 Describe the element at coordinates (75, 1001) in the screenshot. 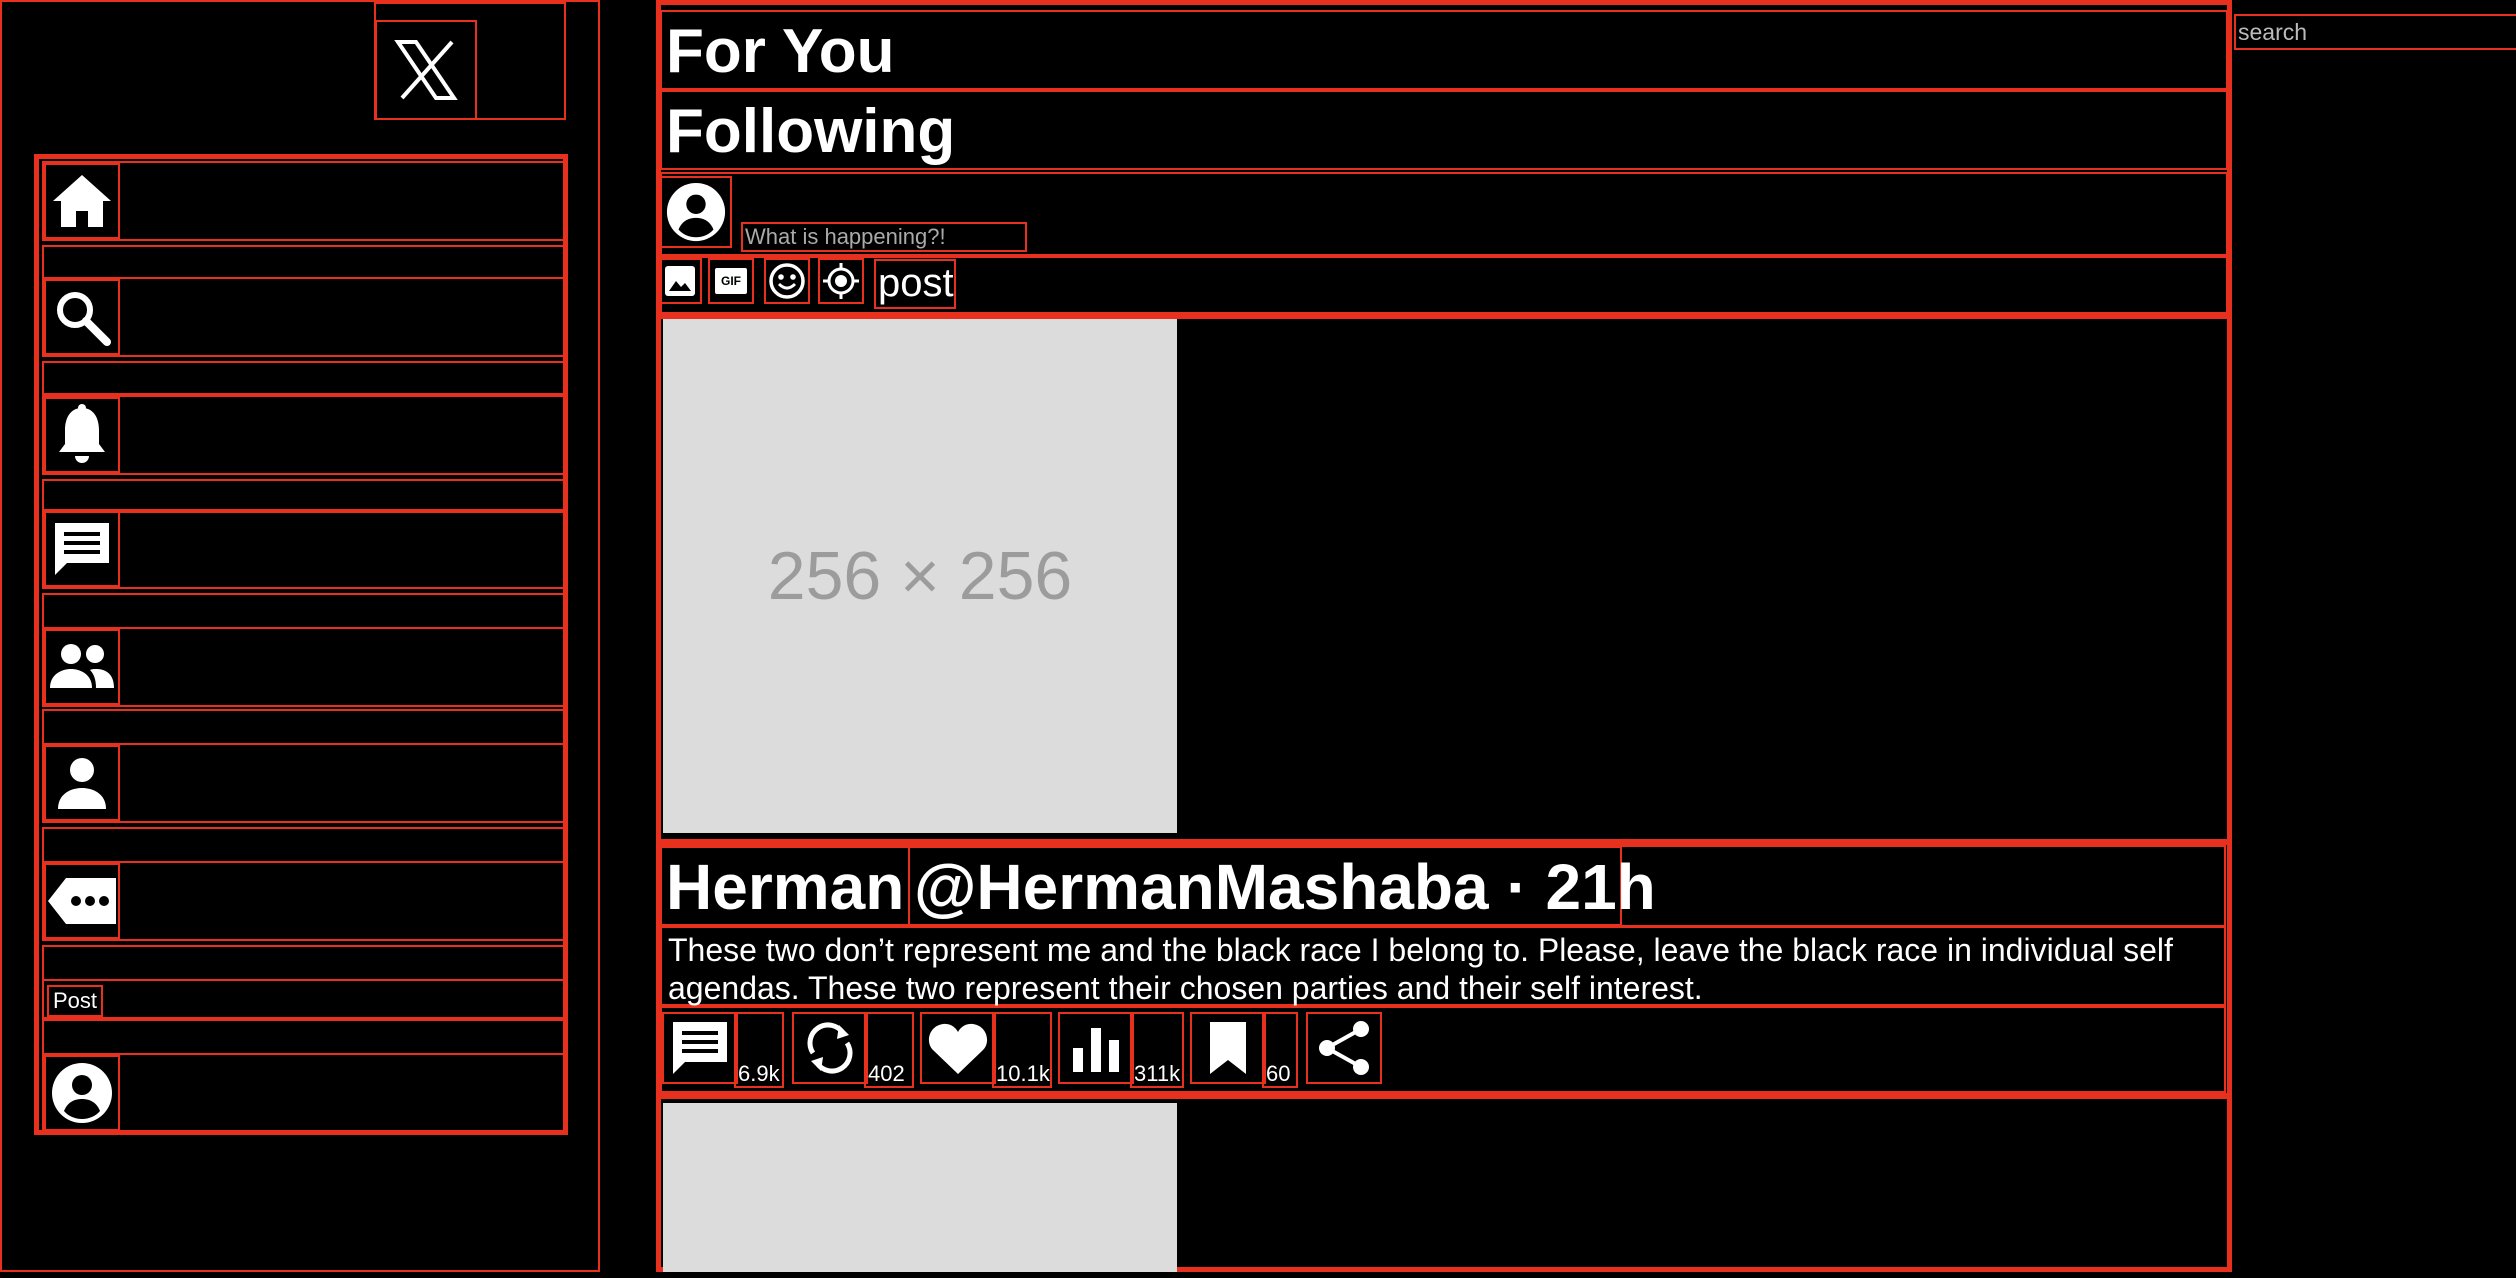

I see `post-nav-button: Post` at that location.